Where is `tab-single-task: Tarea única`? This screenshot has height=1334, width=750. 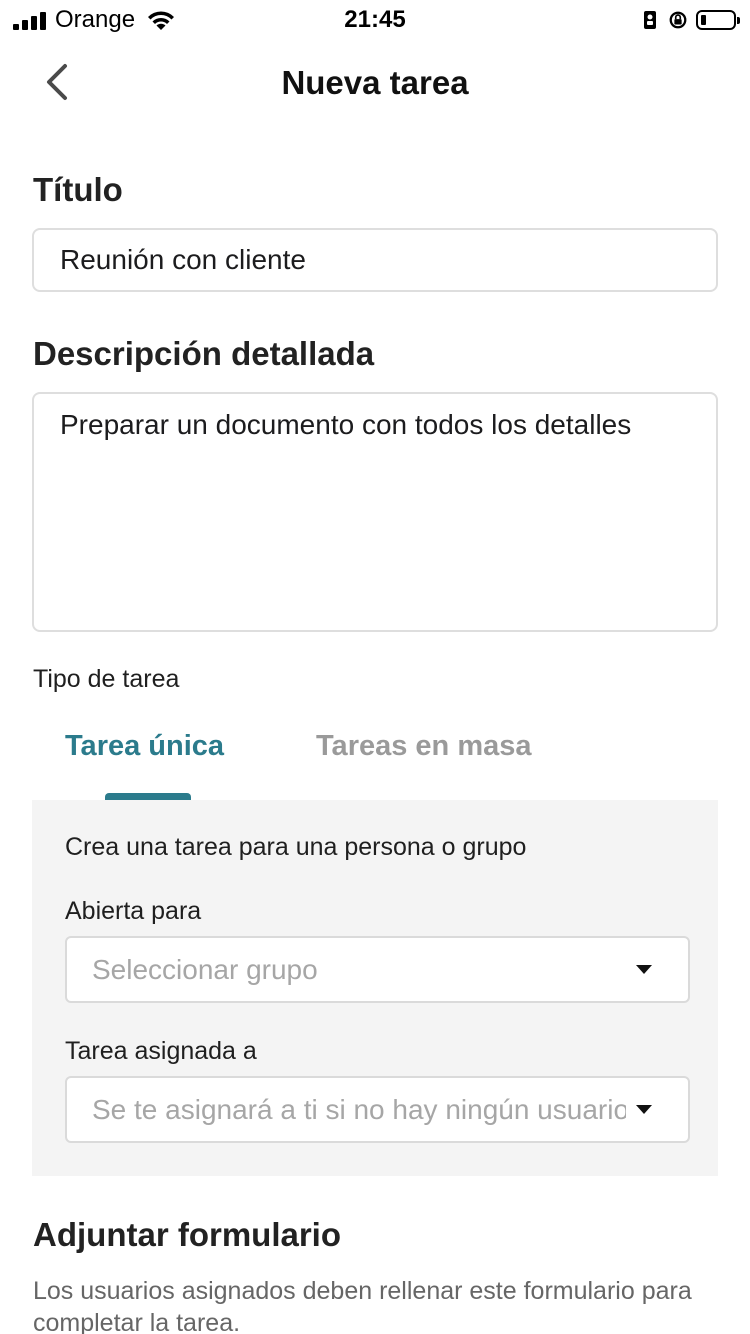 tab-single-task: Tarea única is located at coordinates (144, 746).